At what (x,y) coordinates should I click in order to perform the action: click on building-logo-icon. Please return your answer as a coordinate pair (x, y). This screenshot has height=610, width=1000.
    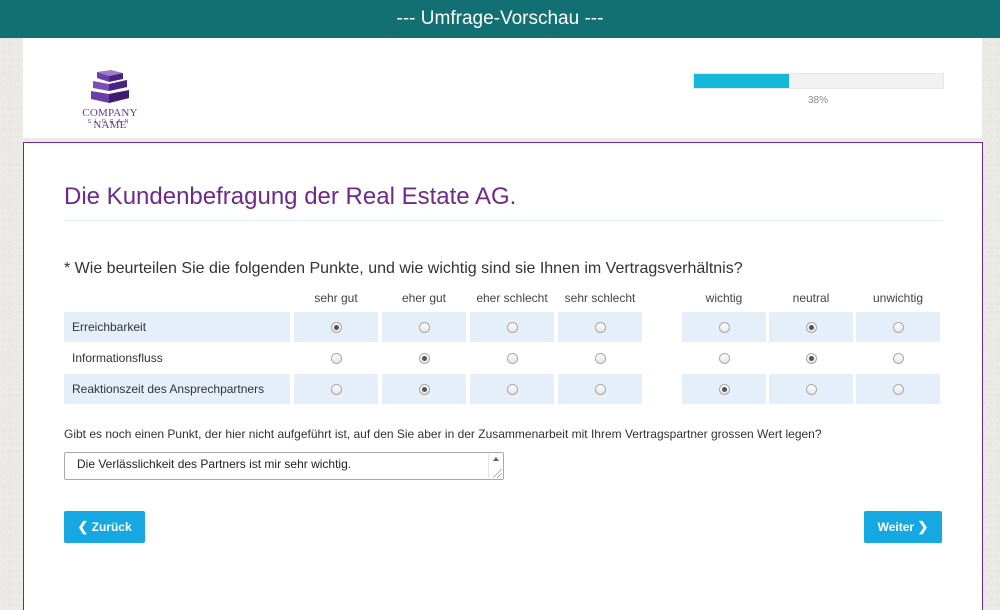
    Looking at the image, I should click on (110, 86).